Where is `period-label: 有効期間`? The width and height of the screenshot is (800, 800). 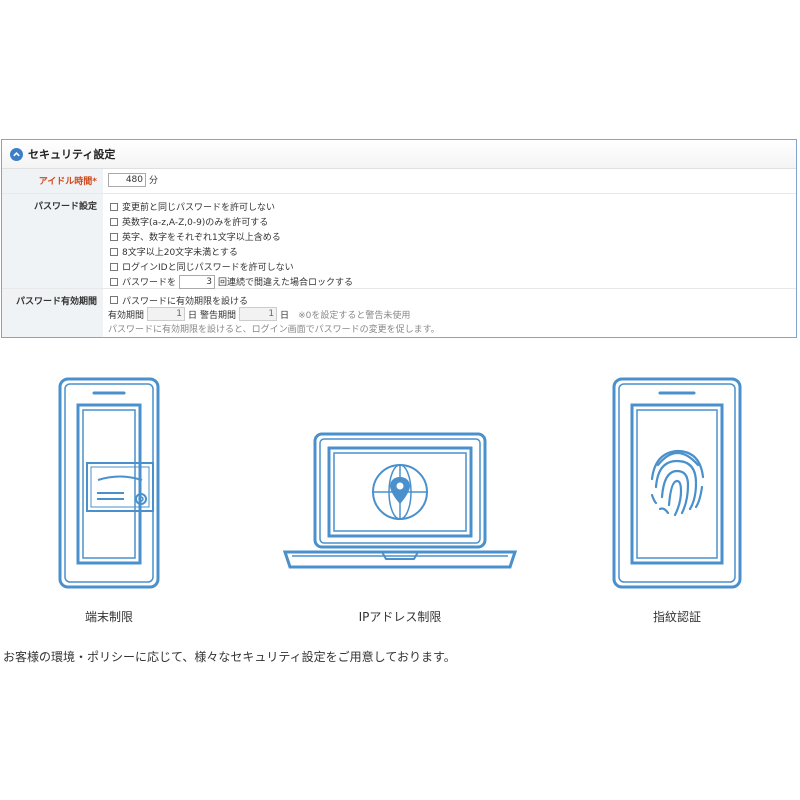
period-label: 有効期間 is located at coordinates (126, 315).